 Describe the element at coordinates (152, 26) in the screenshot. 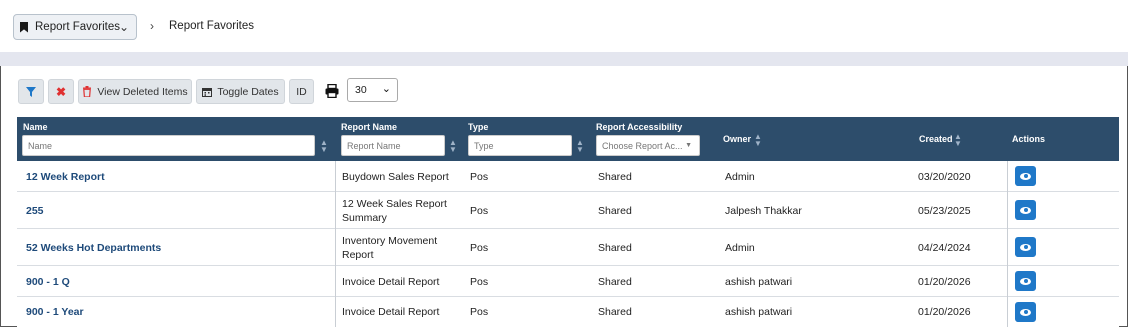

I see `chevron-right-icon: ›` at that location.